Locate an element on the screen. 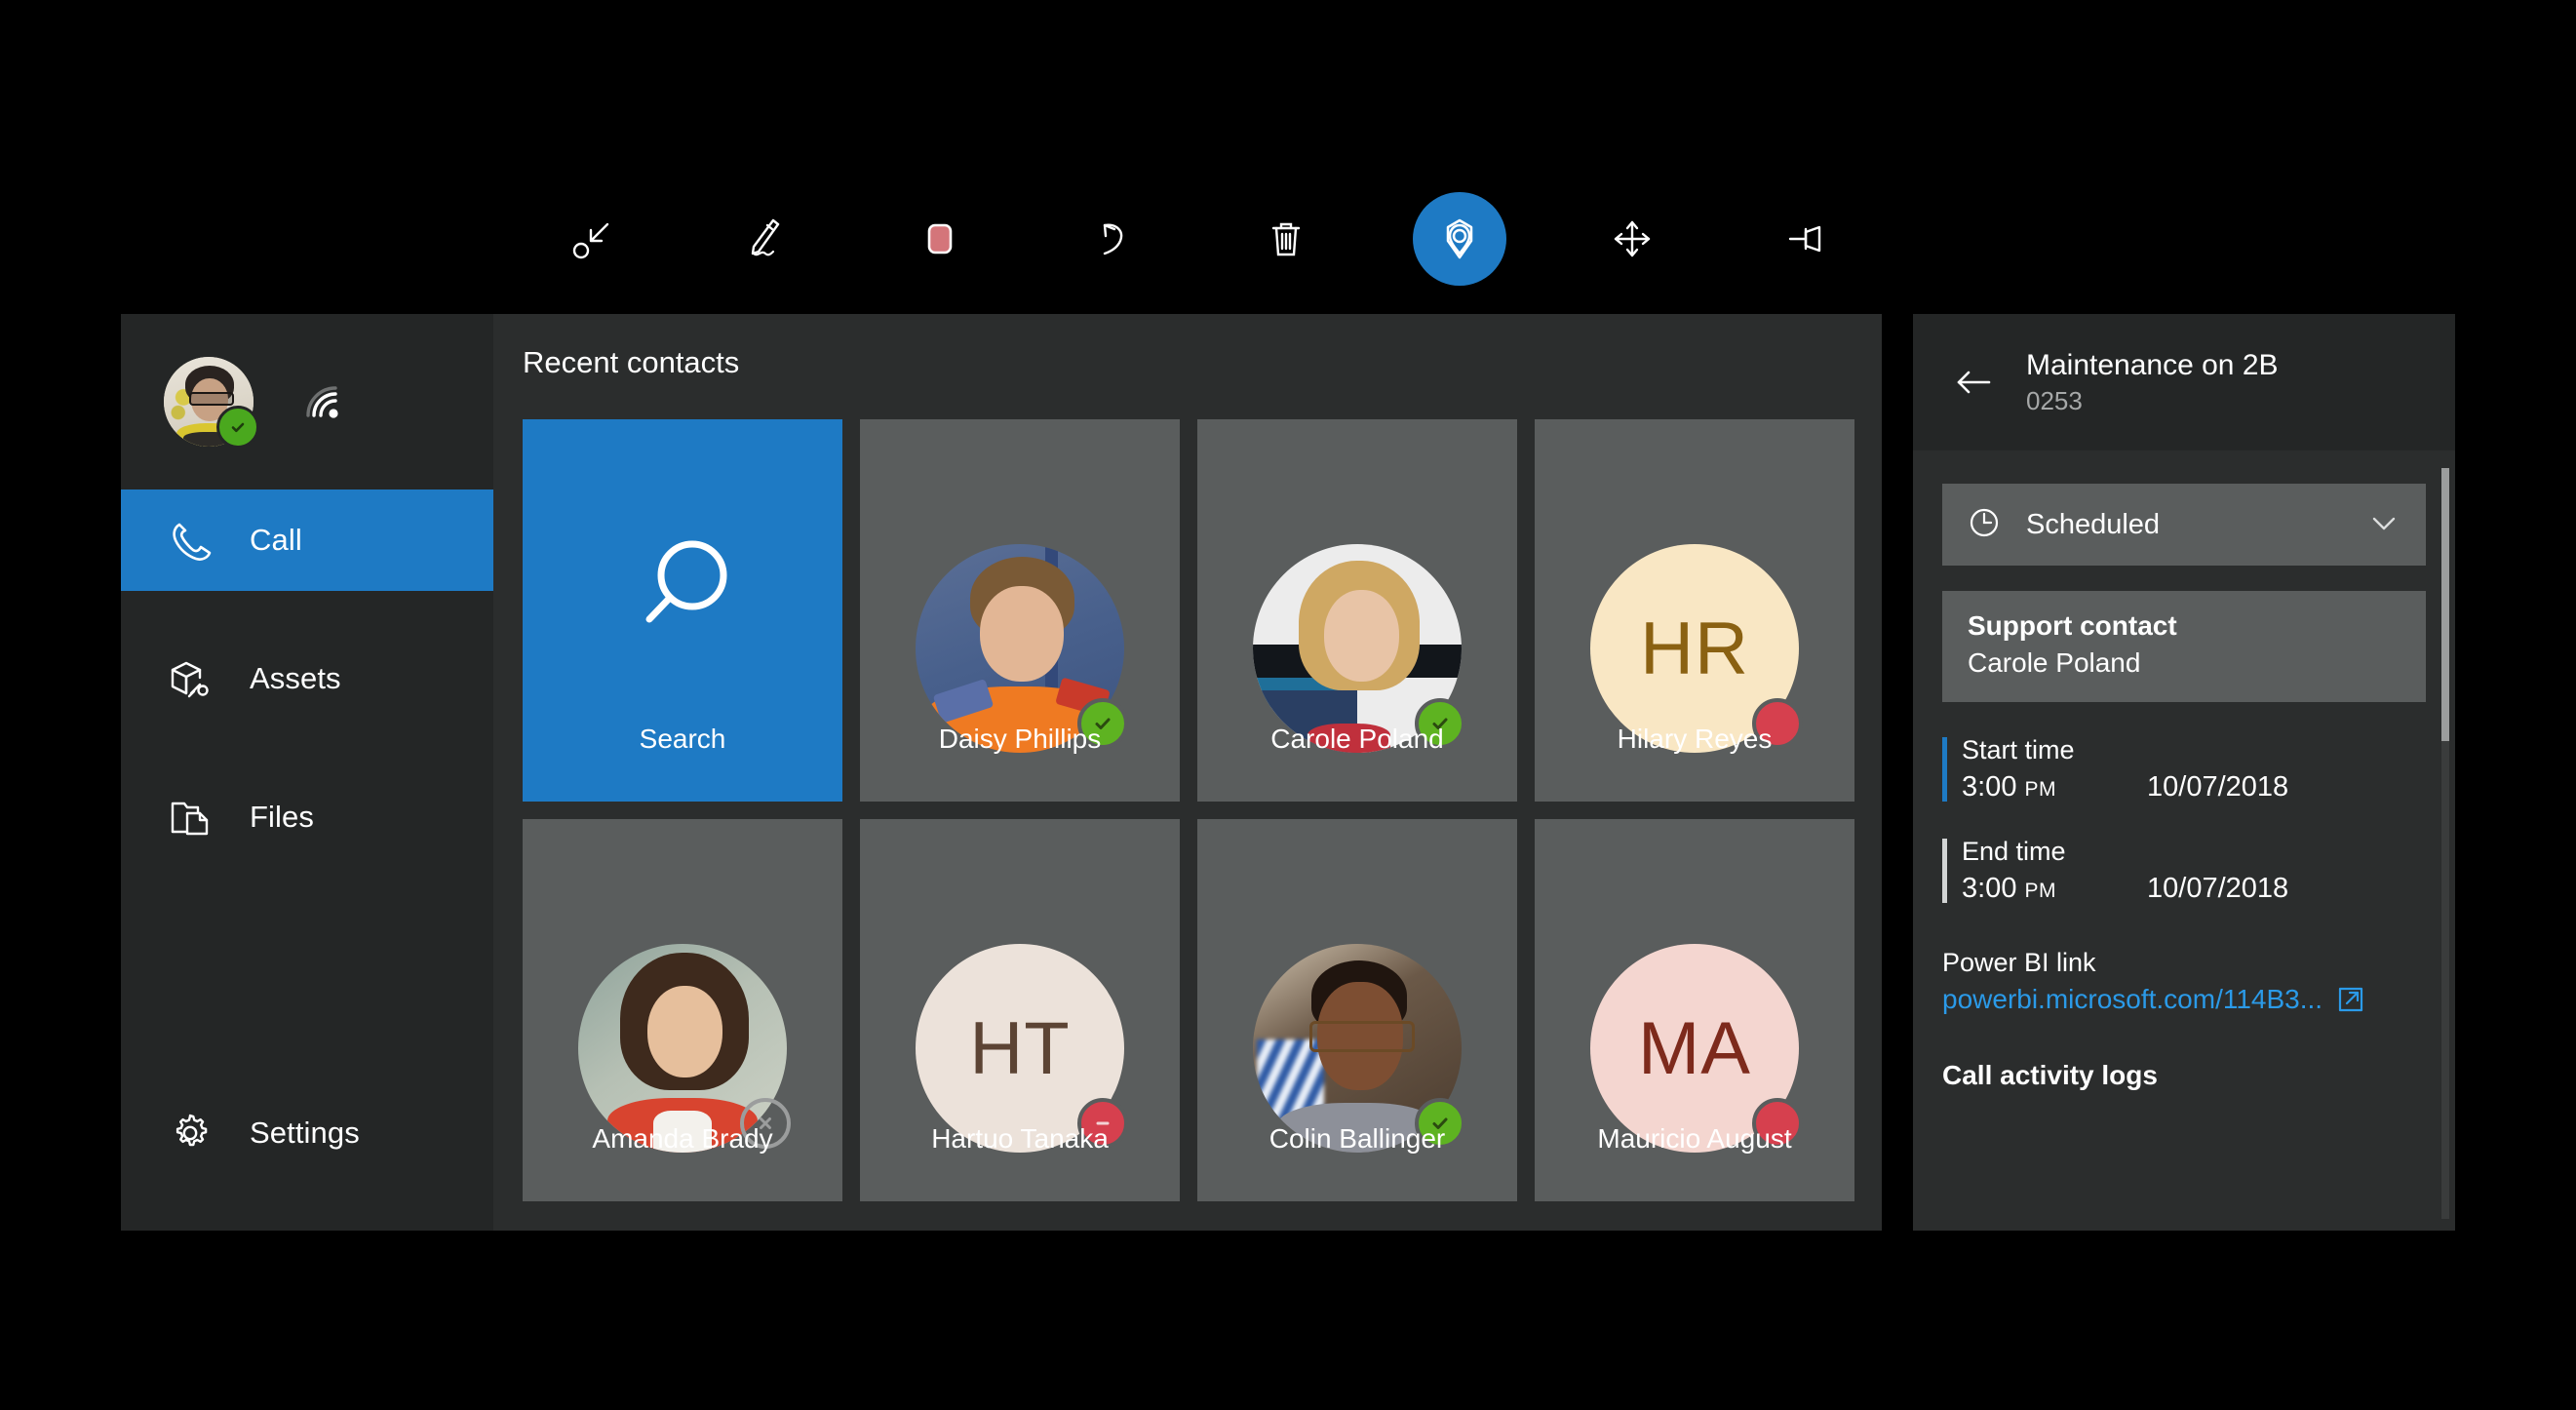 This screenshot has height=1410, width=2576. profile-row is located at coordinates (307, 402).